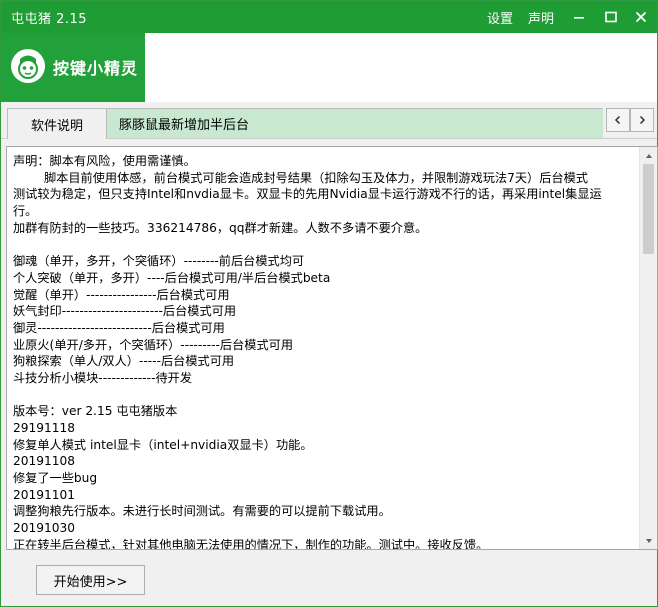  Describe the element at coordinates (163, 444) in the screenshot. I see `text-line: 修复单人模式 intel显卡（intel+nvidia双显卡）功能。` at that location.